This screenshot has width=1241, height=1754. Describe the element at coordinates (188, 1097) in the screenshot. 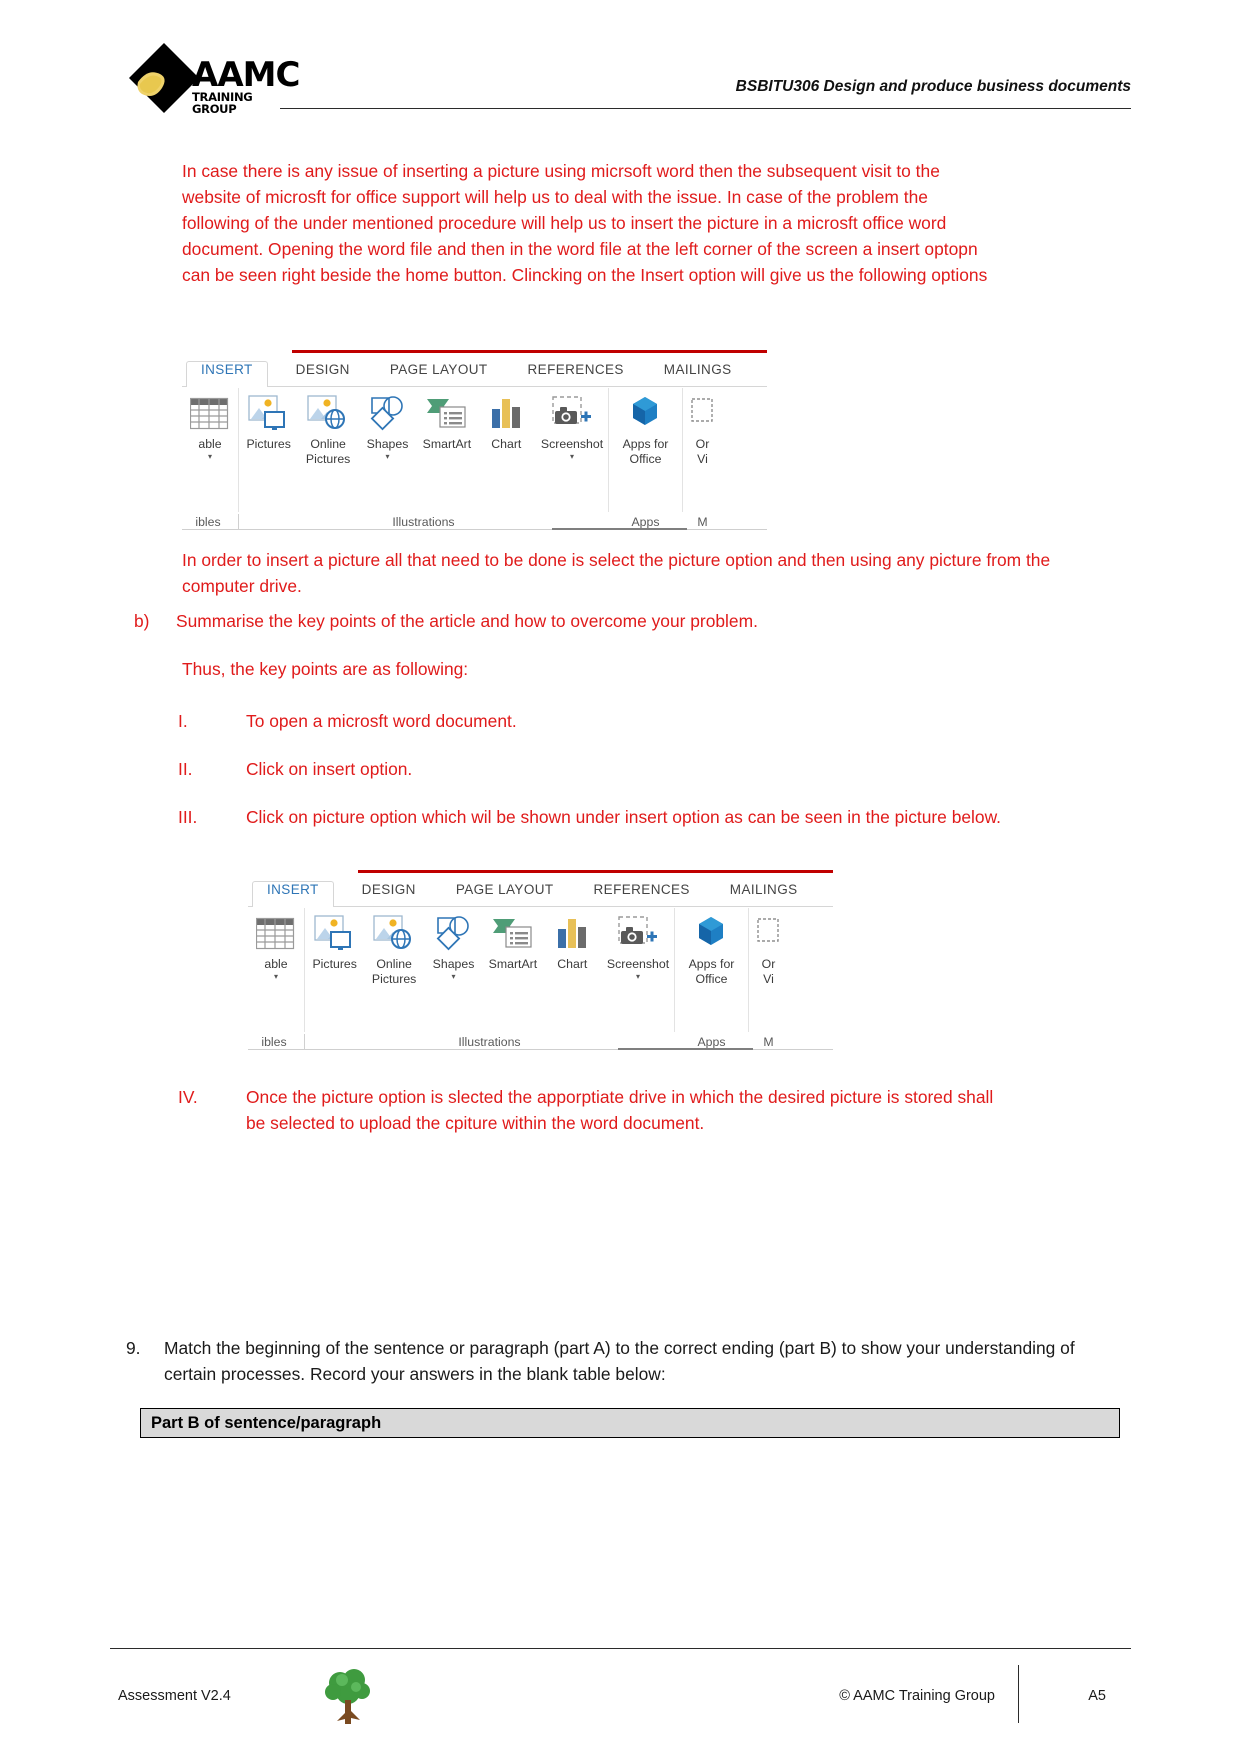

I see `list-marker: IV.` at that location.